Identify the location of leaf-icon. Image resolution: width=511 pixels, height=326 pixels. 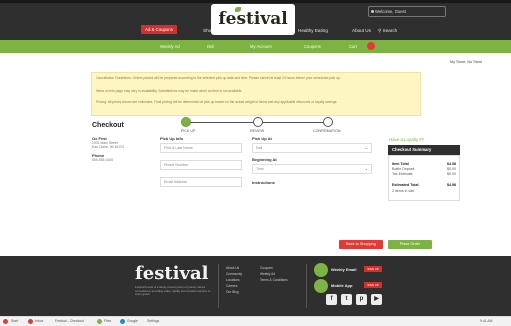
(238, 9).